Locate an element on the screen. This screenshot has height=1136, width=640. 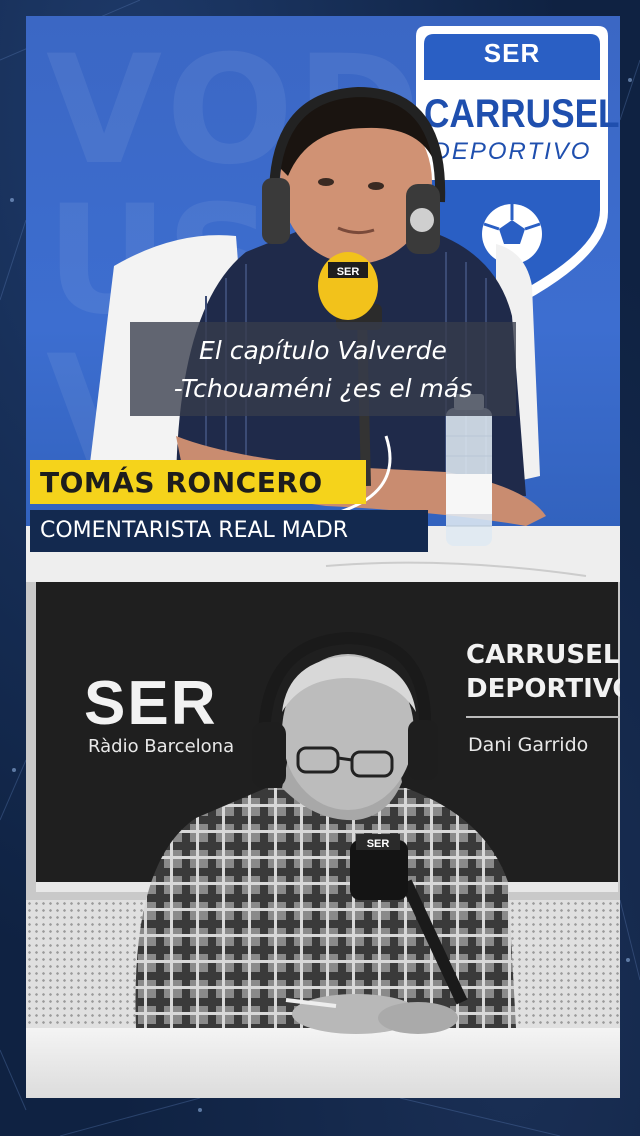
speaker-role: COMENTARISTA REAL MADR is located at coordinates (194, 530).